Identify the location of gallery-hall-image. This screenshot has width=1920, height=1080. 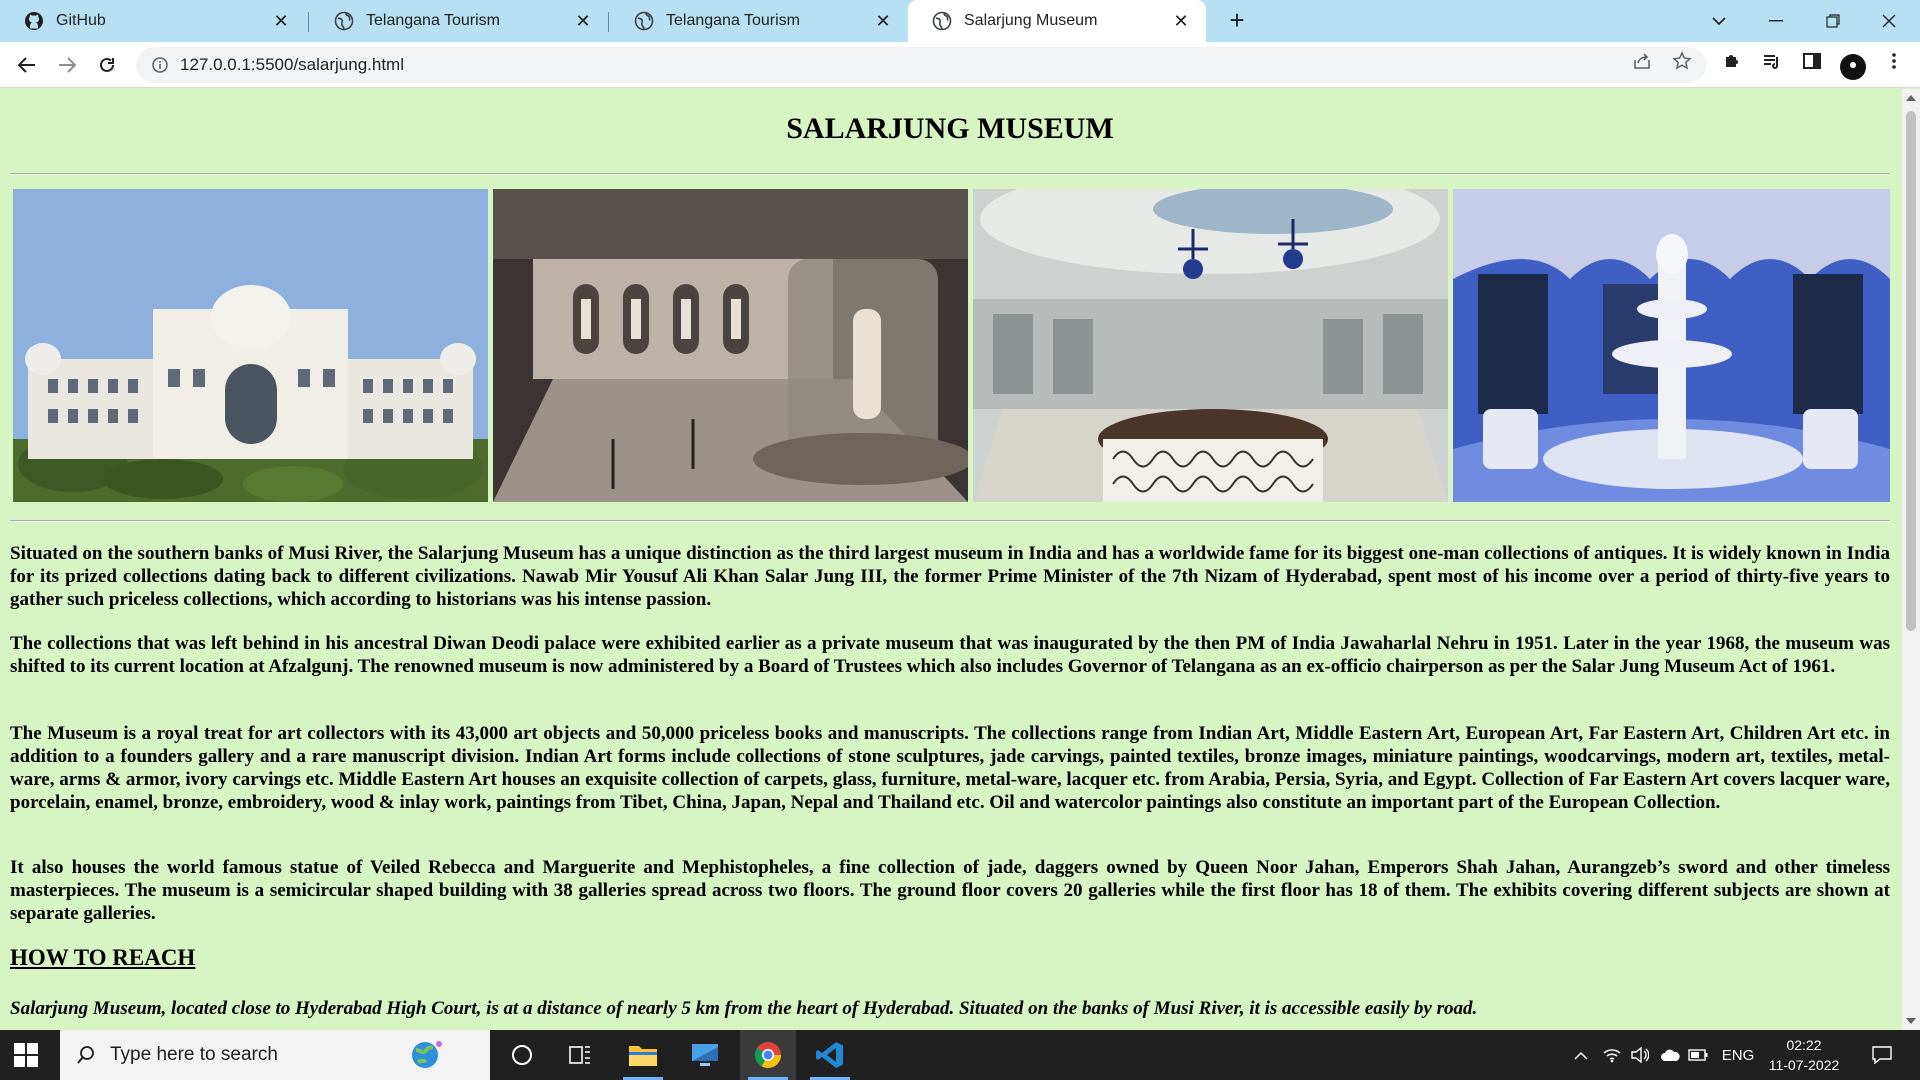
(730, 345).